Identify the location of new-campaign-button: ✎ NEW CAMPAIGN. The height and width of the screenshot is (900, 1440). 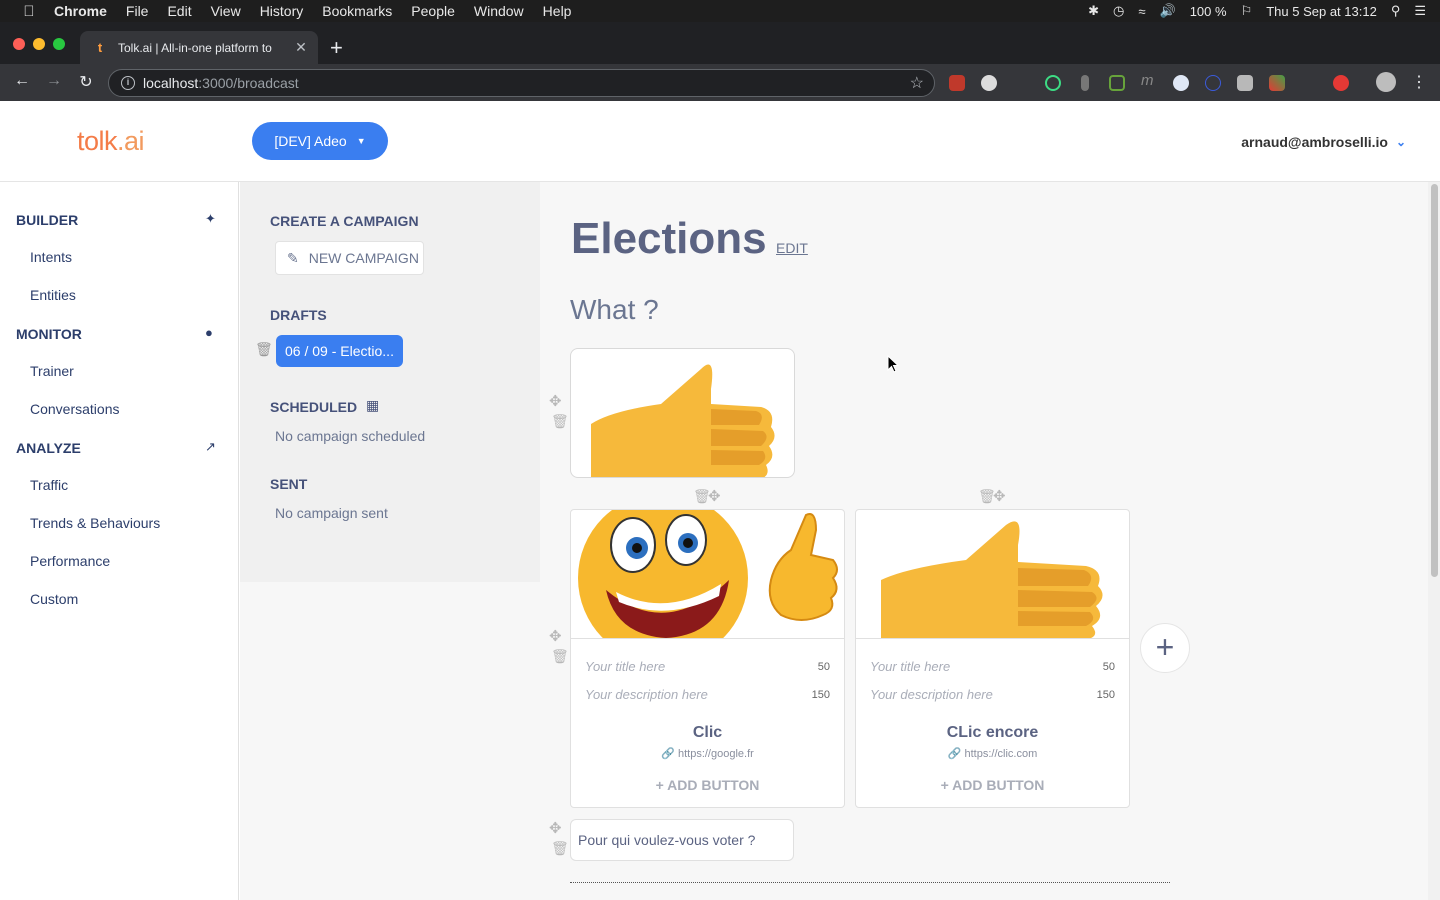
(349, 258).